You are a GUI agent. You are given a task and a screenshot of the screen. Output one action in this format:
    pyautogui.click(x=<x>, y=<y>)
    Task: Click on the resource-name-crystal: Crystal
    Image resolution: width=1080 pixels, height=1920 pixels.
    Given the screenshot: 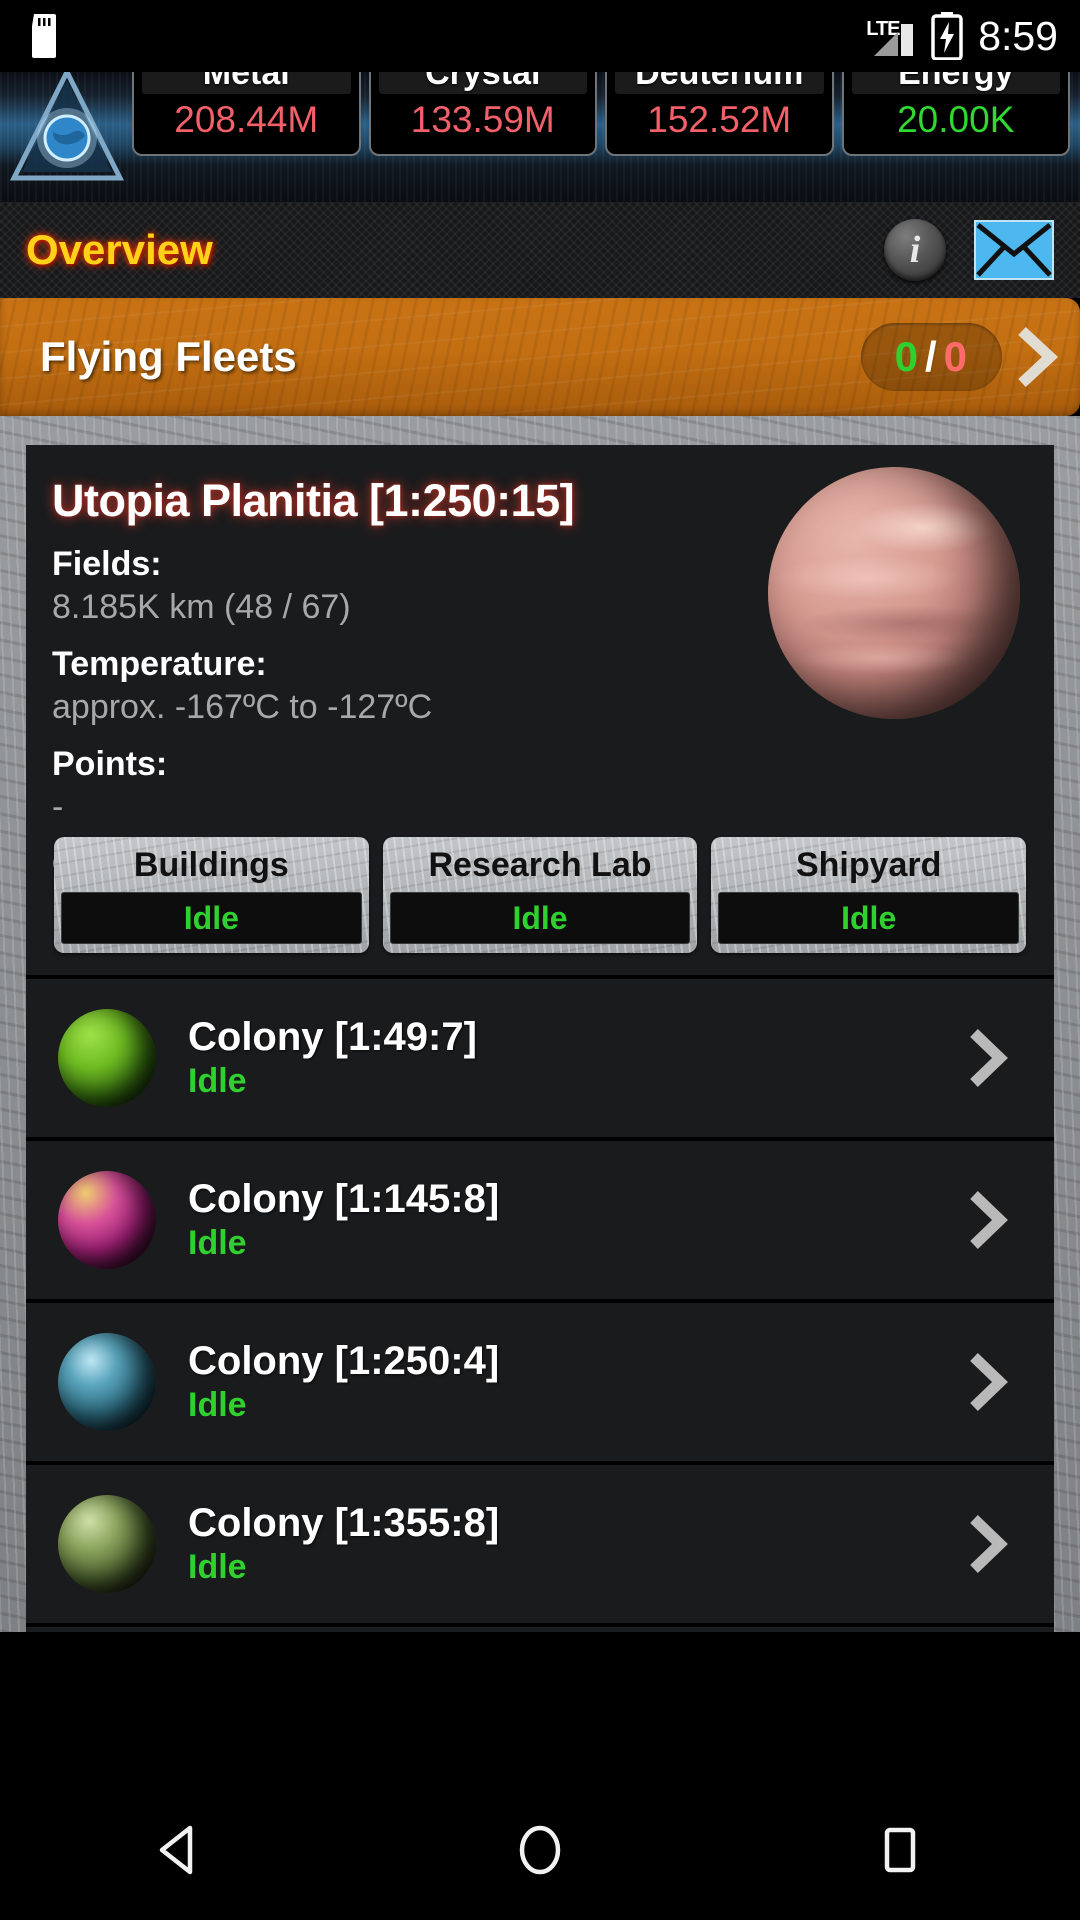 What is the action you would take?
    pyautogui.click(x=482, y=83)
    